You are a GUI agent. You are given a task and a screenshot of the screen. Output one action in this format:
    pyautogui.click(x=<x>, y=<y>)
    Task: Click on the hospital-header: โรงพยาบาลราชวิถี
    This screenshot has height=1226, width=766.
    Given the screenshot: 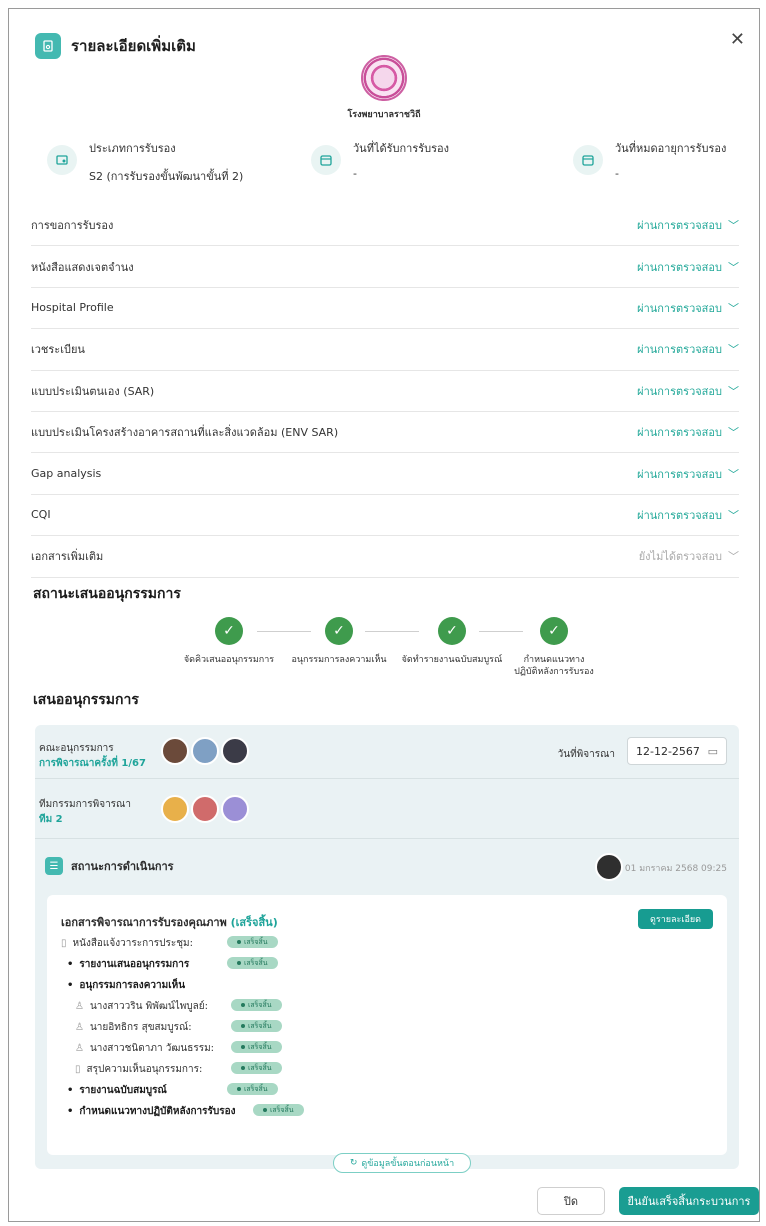 What is the action you would take?
    pyautogui.click(x=384, y=88)
    